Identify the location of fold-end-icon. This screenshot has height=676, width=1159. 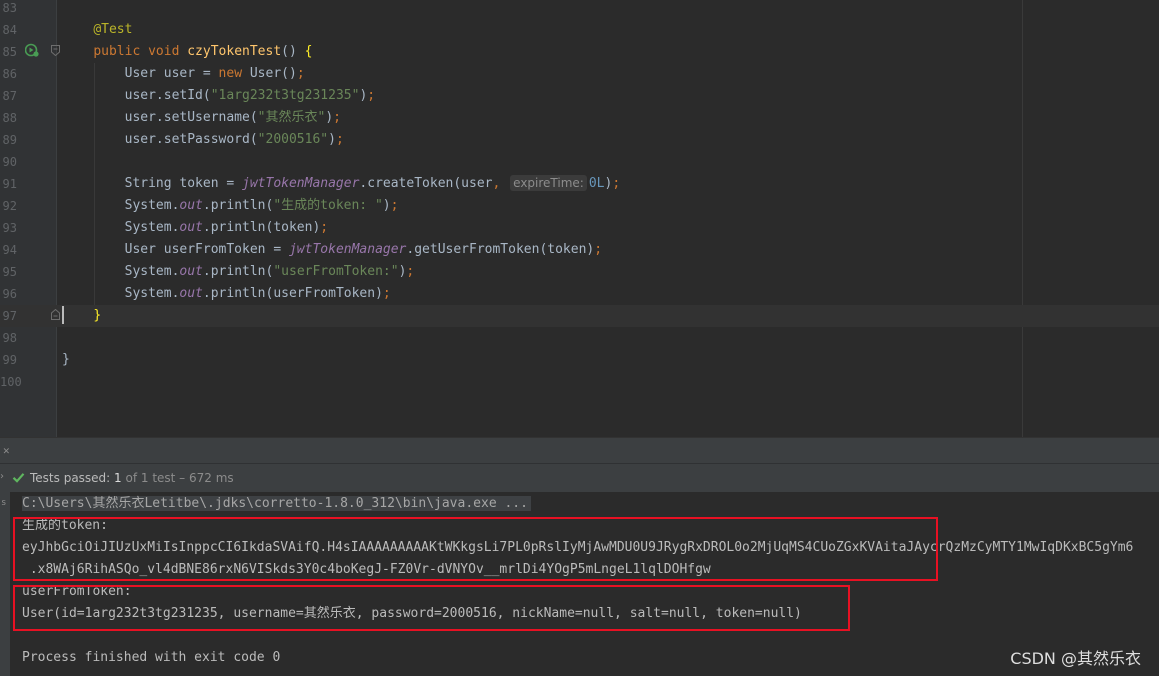
(55, 314).